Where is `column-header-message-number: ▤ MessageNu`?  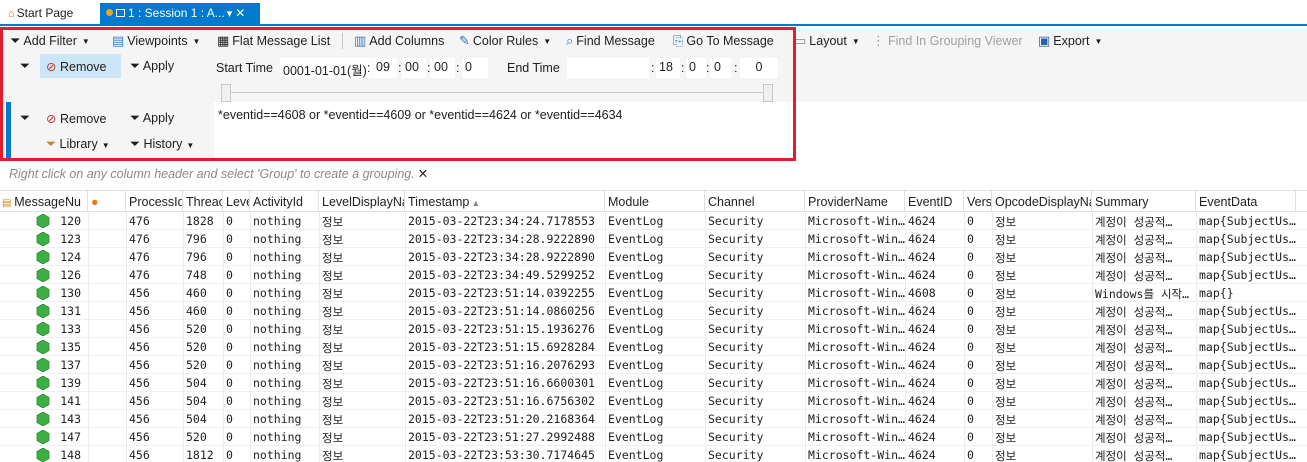 column-header-message-number: ▤ MessageNu is located at coordinates (44, 201).